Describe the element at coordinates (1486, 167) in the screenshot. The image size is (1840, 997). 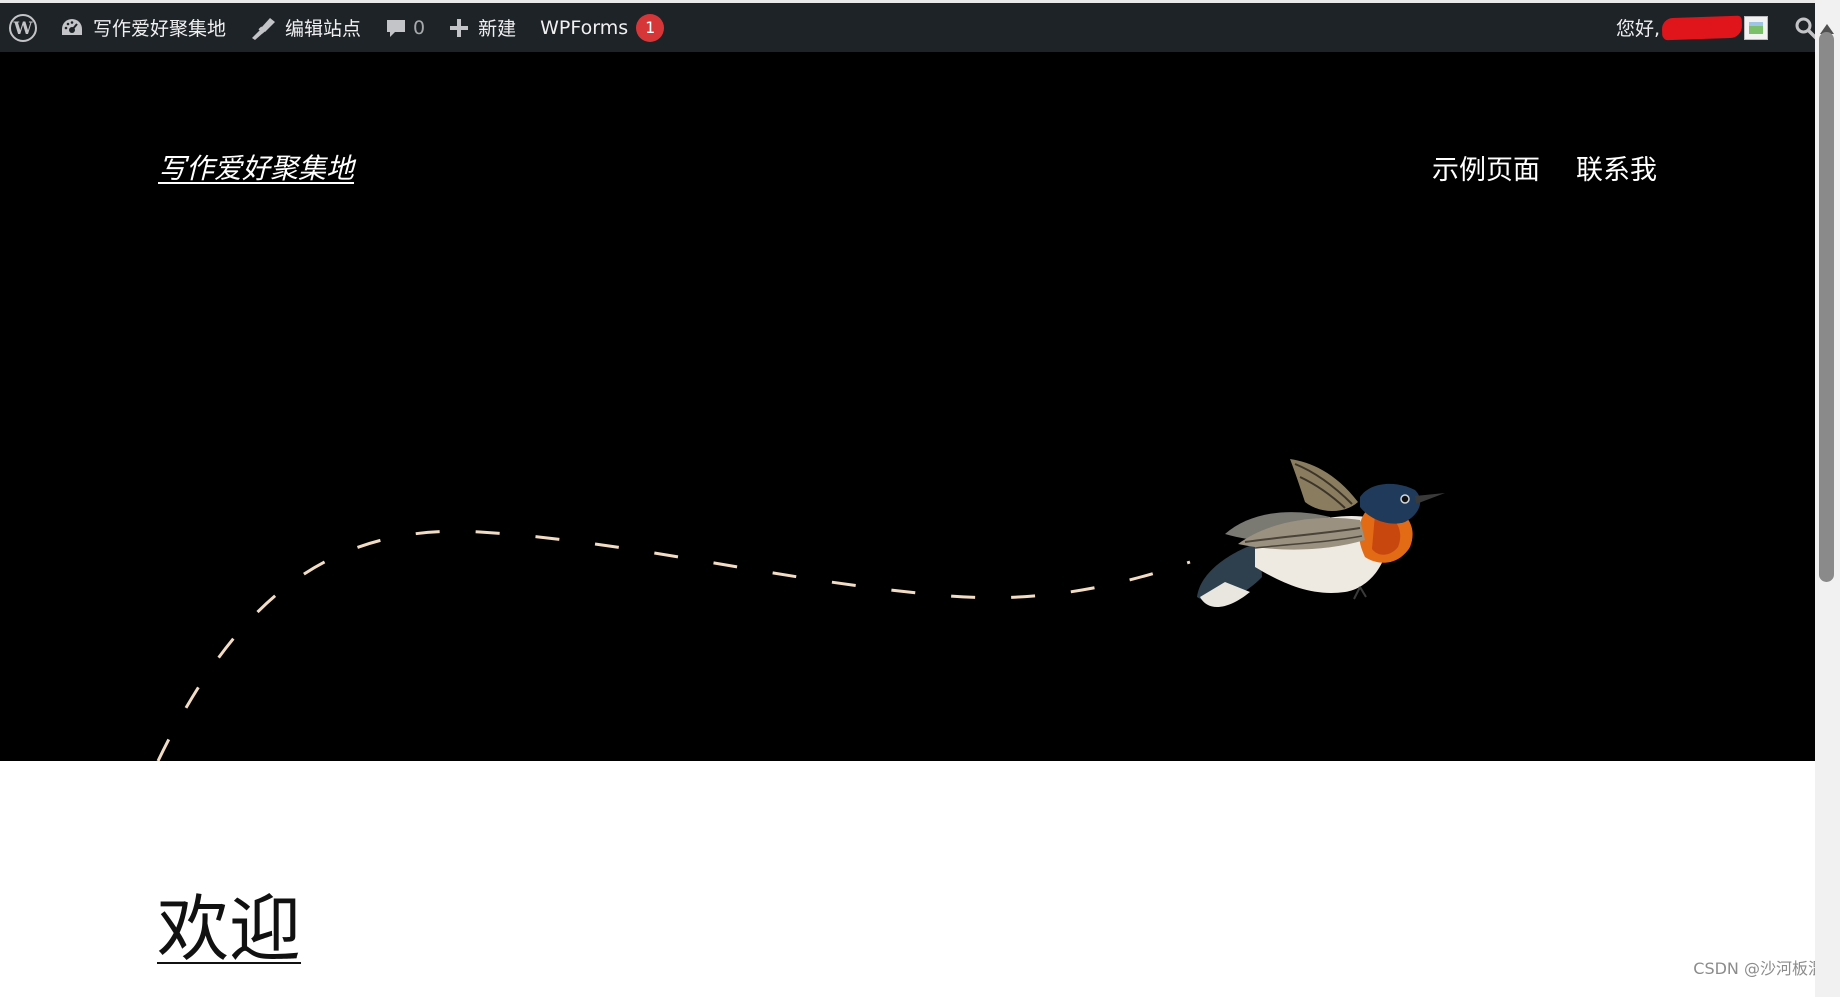
I see `nav-item-sample-page: 示例页面` at that location.